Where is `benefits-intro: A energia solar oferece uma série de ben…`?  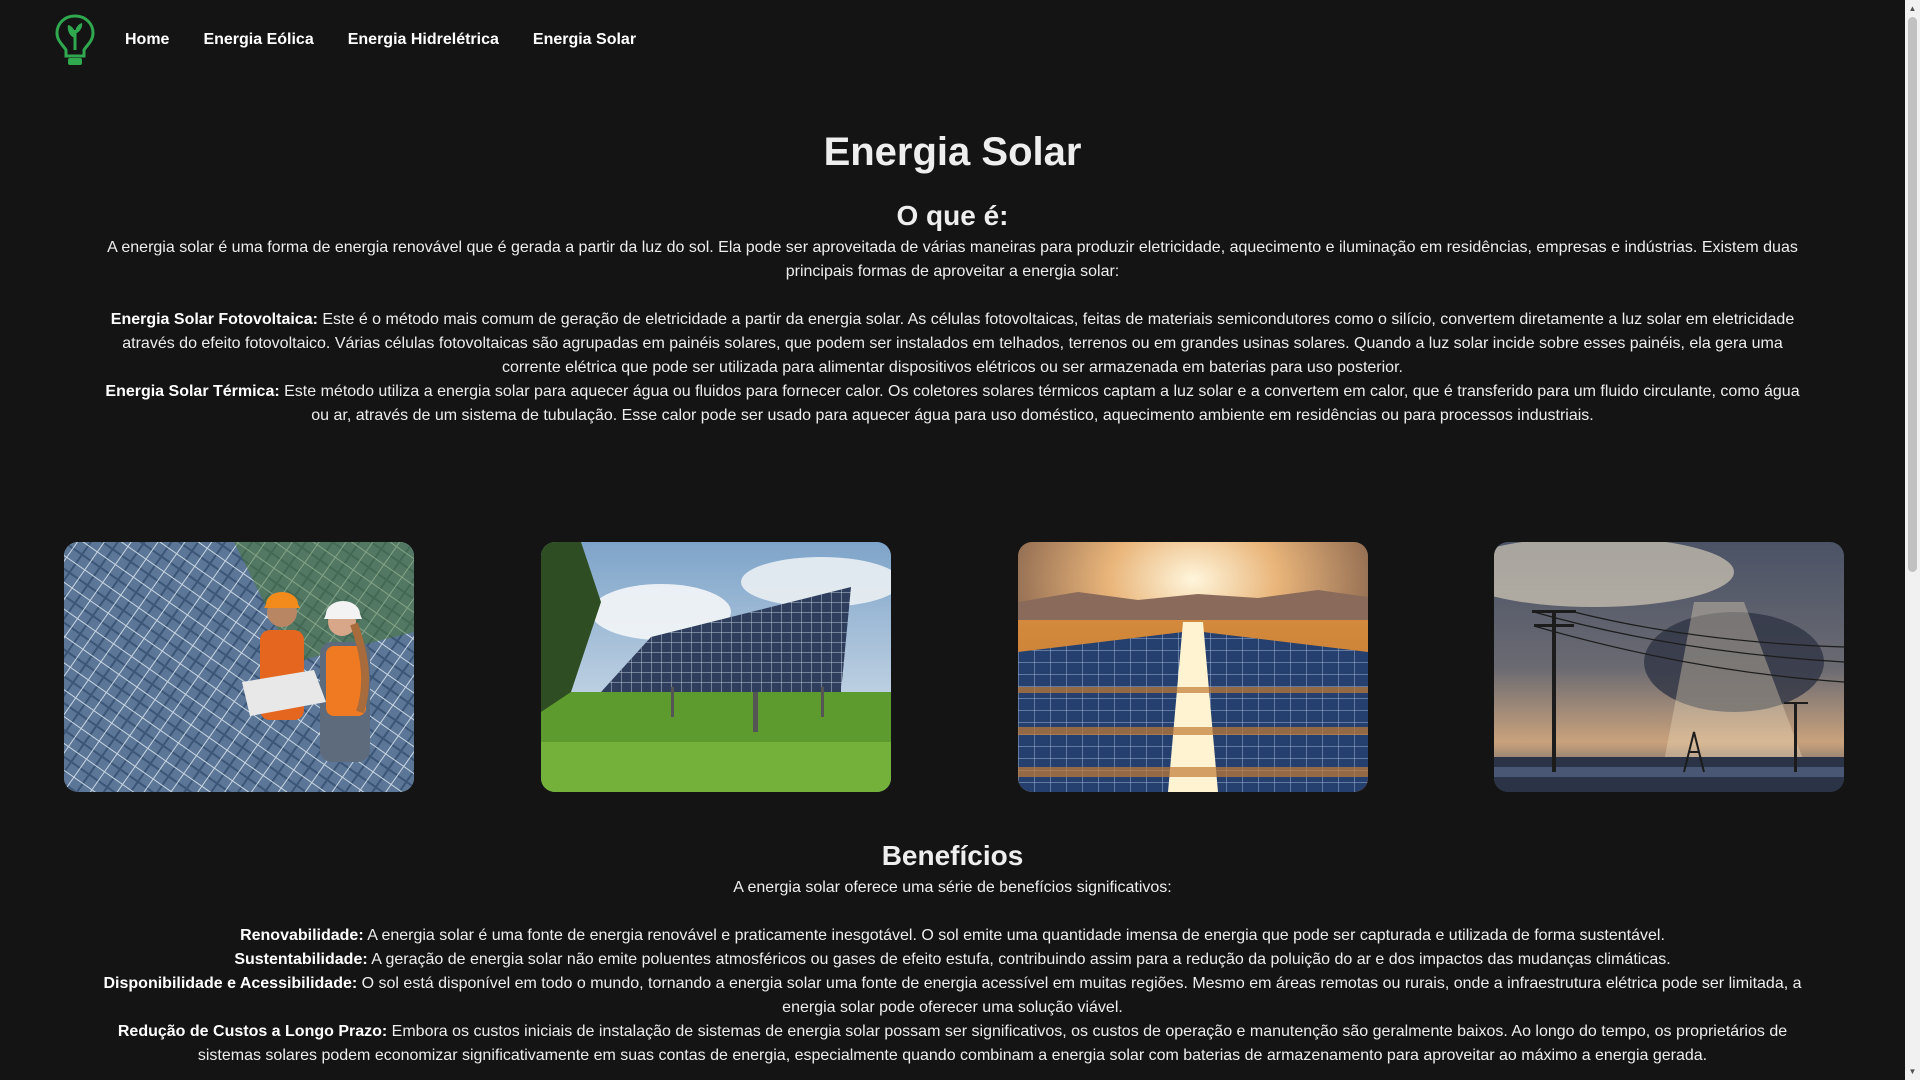 benefits-intro: A energia solar oferece uma série de ben… is located at coordinates (952, 887).